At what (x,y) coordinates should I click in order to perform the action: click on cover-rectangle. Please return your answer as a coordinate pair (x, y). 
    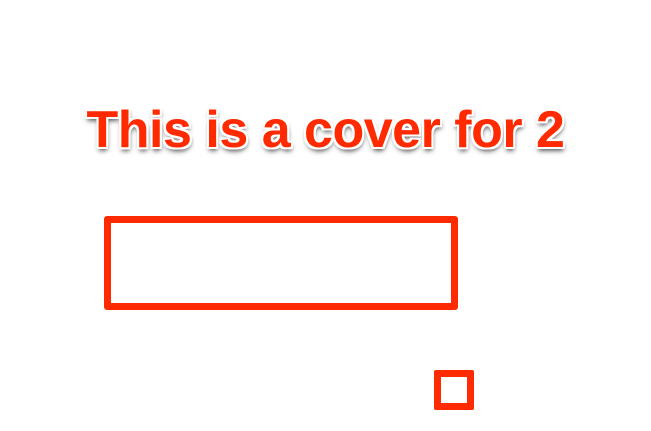
    Looking at the image, I should click on (281, 263).